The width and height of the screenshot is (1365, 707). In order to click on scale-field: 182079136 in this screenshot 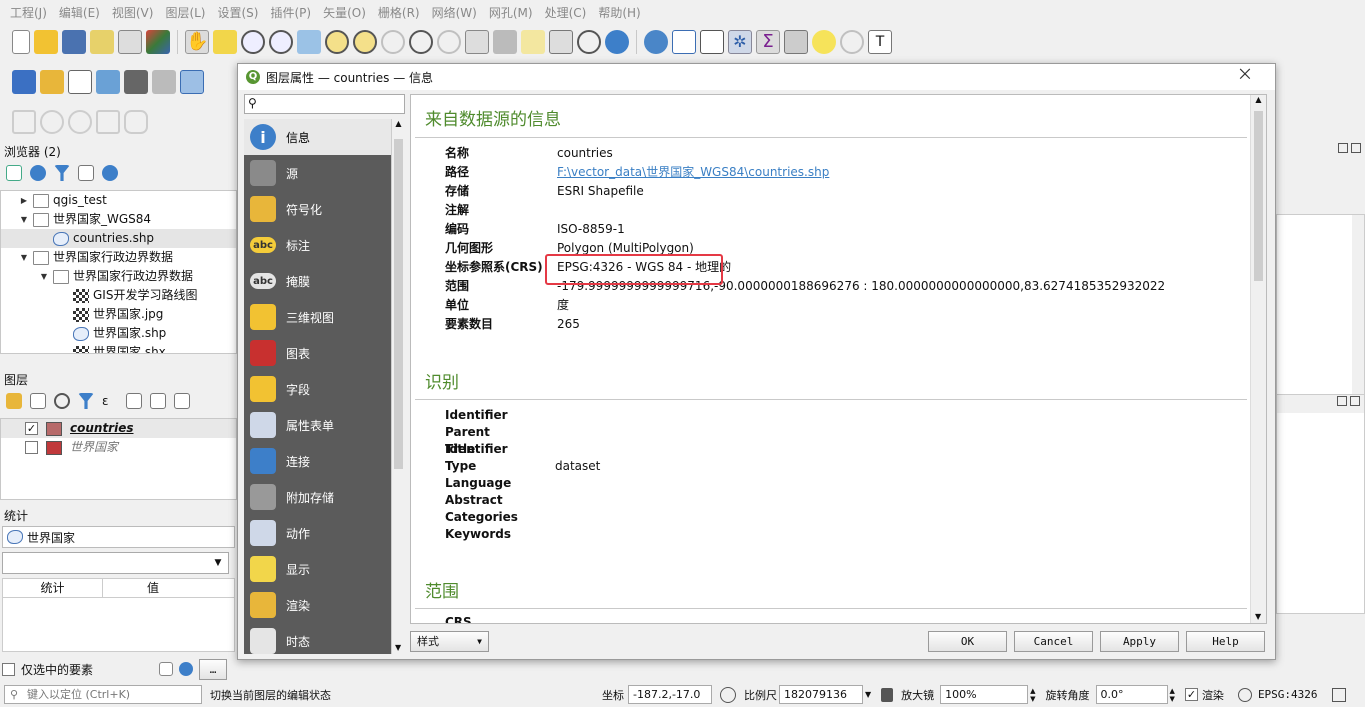, I will do `click(821, 694)`.